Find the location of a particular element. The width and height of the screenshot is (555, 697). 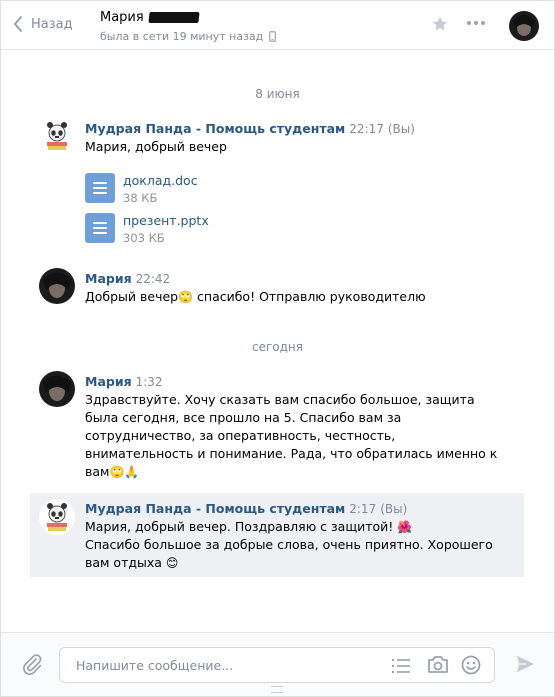

message-text: Добрый вечер is located at coordinates (132, 296).